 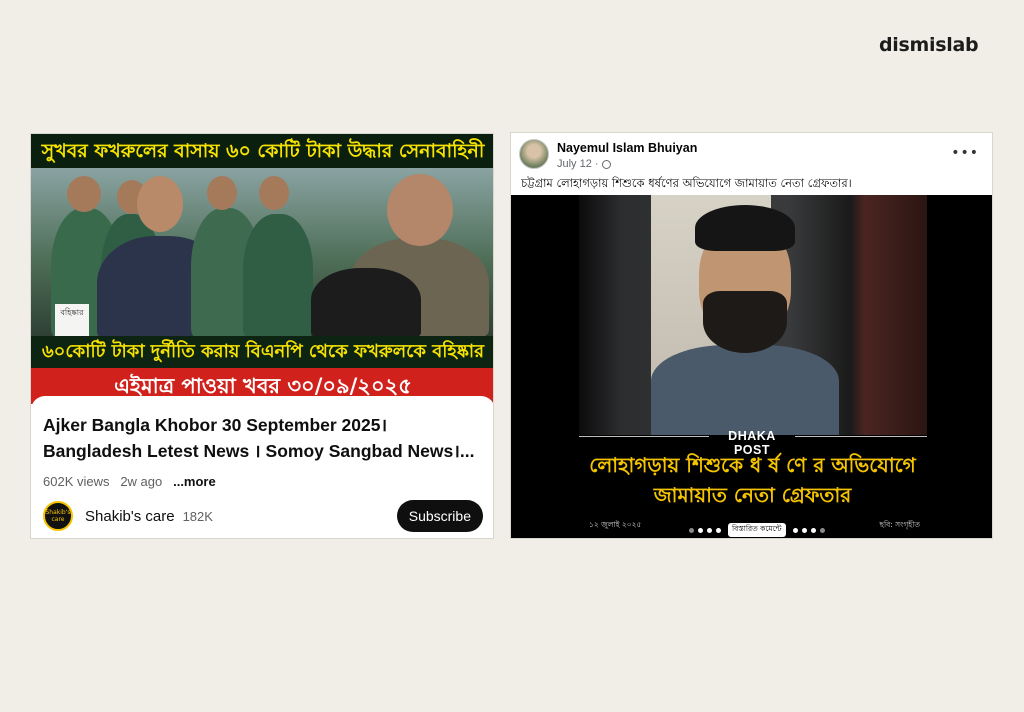 I want to click on more-link: ...more, so click(x=194, y=481).